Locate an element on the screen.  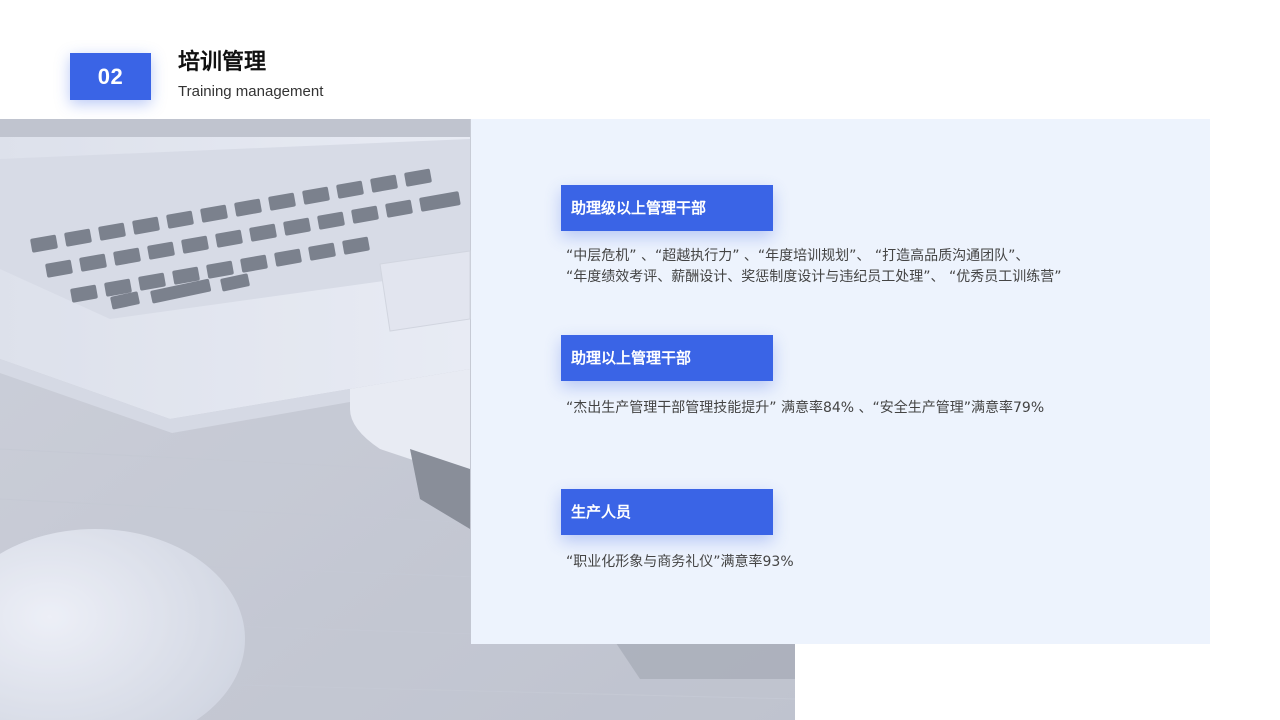
description-line: “杰出生产管理干部管理技能提升” 满意率84% 、“安全生产管理”满意率79% is located at coordinates (805, 408).